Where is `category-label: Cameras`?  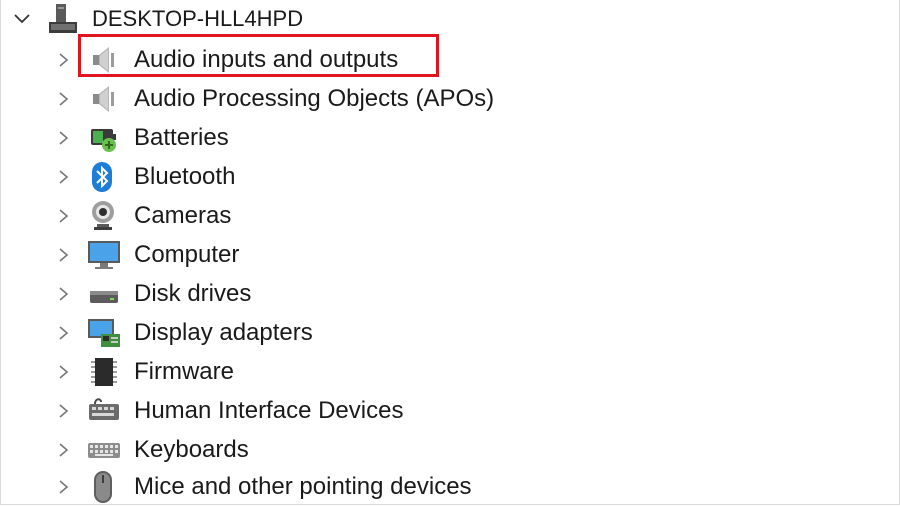
category-label: Cameras is located at coordinates (183, 215).